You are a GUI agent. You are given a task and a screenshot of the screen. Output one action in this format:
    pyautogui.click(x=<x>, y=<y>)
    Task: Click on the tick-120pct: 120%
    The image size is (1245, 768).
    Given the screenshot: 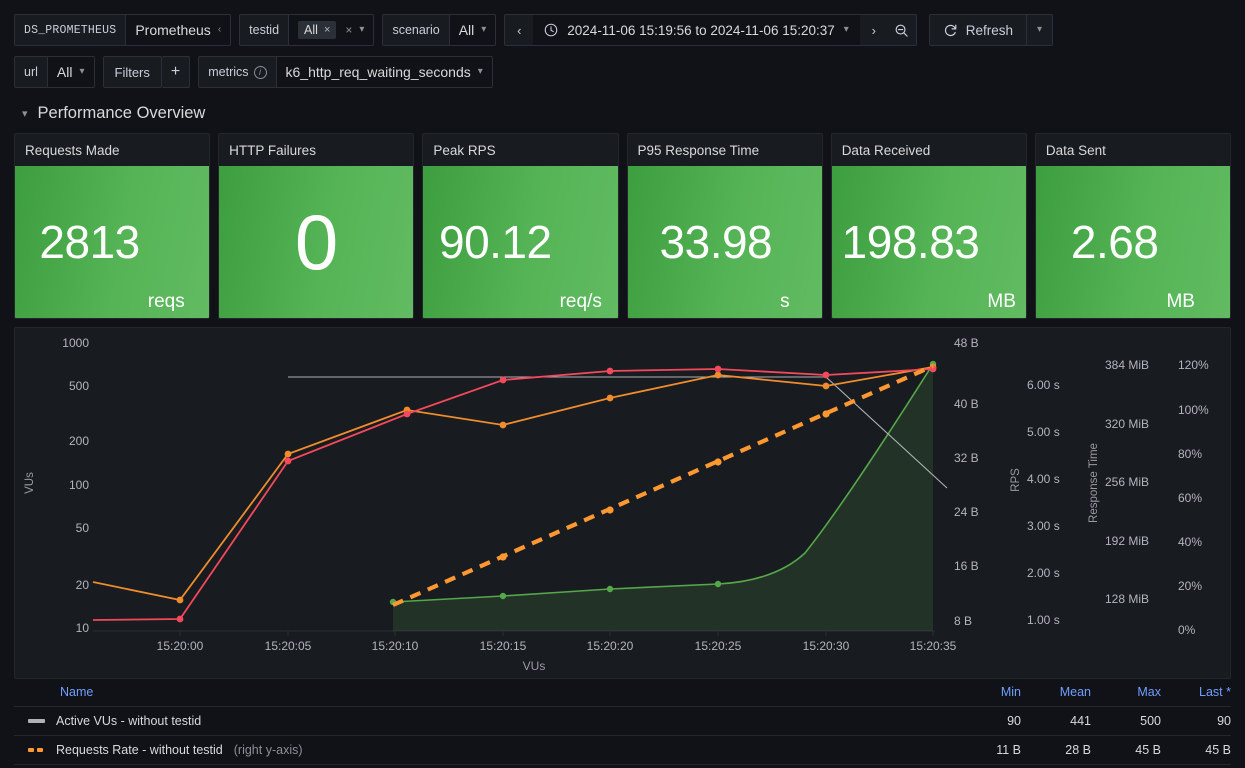 What is the action you would take?
    pyautogui.click(x=1193, y=365)
    